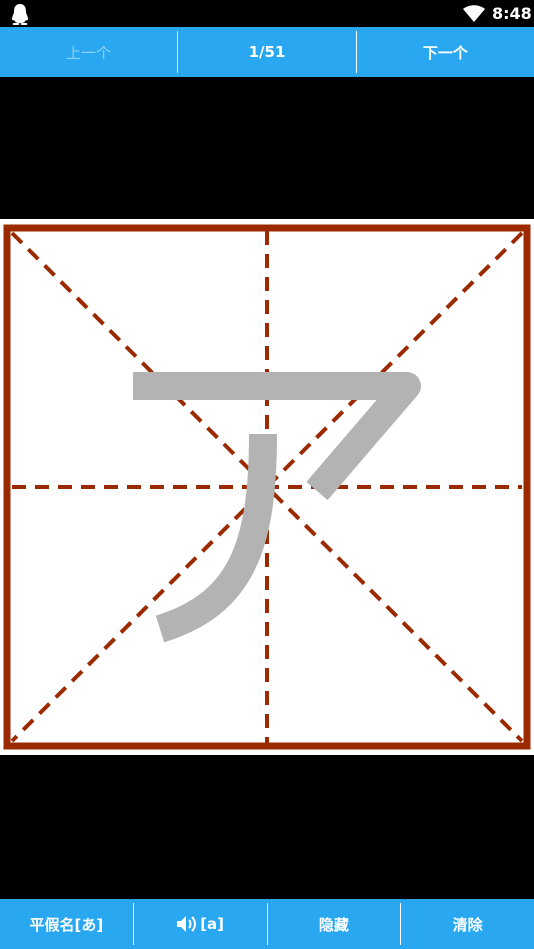  I want to click on play-sound-button: [a], so click(200, 924).